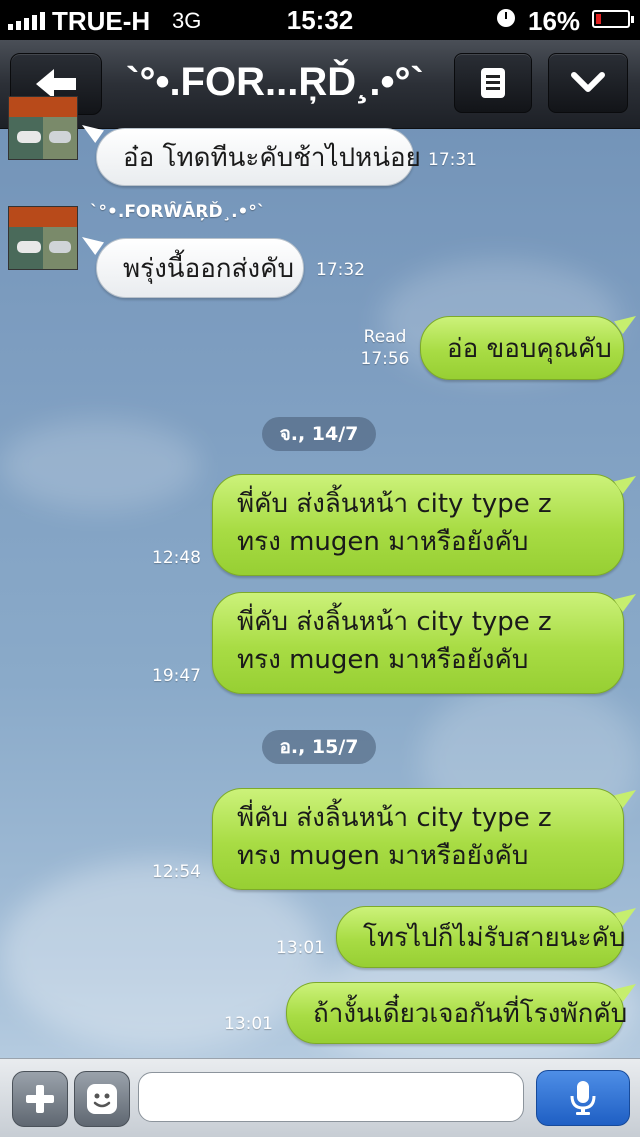 The height and width of the screenshot is (1137, 640). I want to click on message-time: 17:56, so click(385, 359).